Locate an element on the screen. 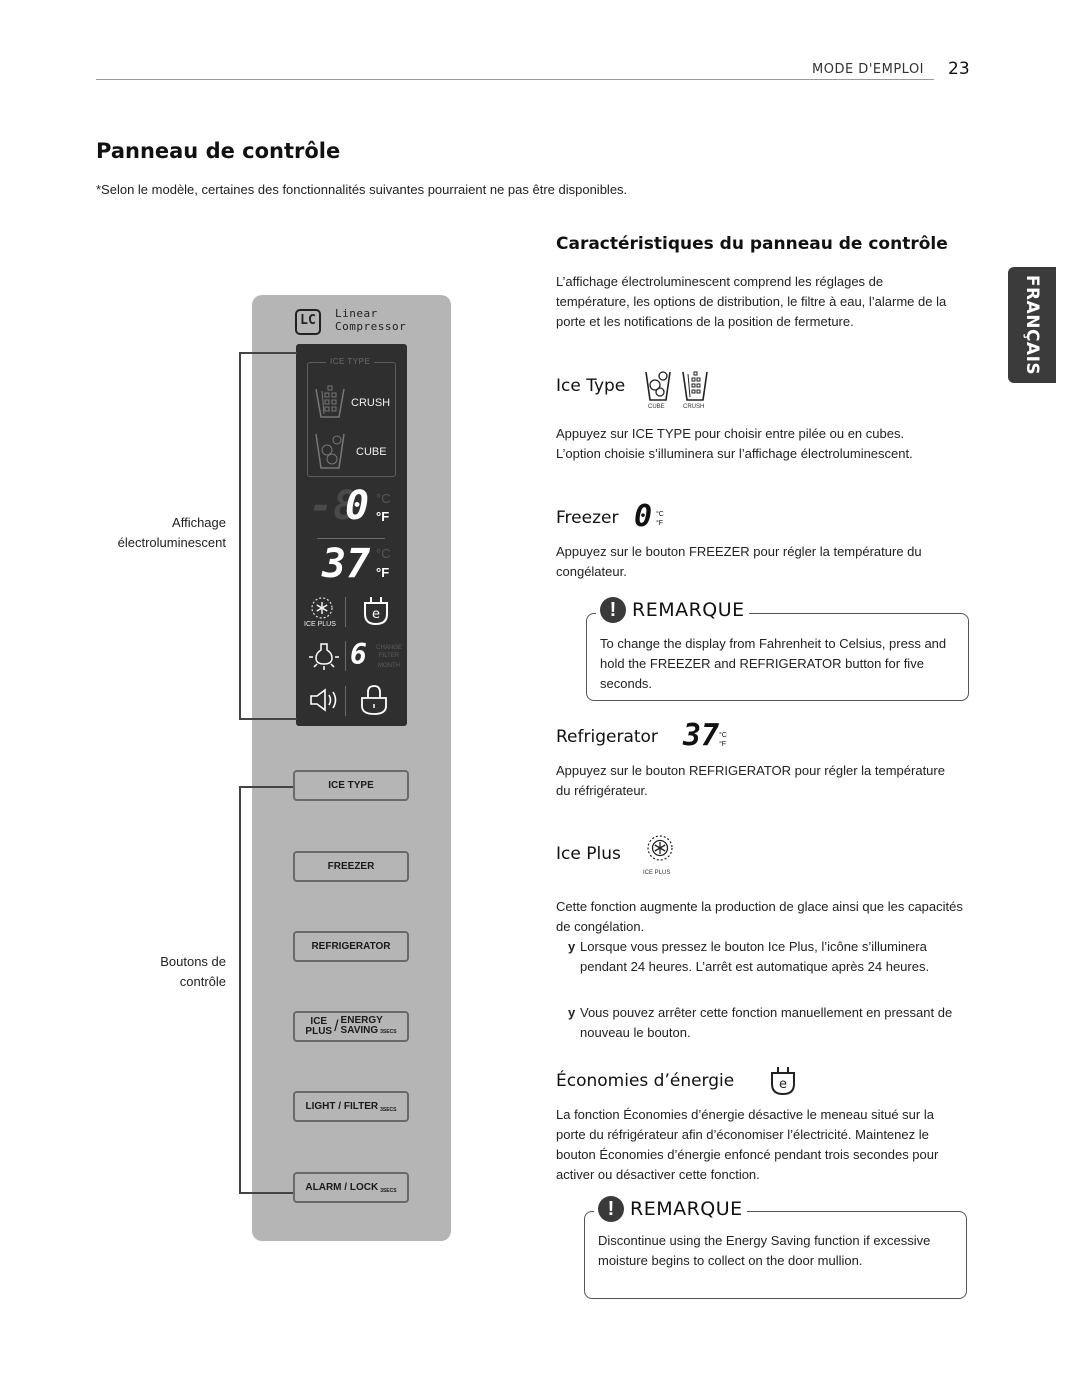  refrigerator-heading: Refrigerator is located at coordinates (607, 737).